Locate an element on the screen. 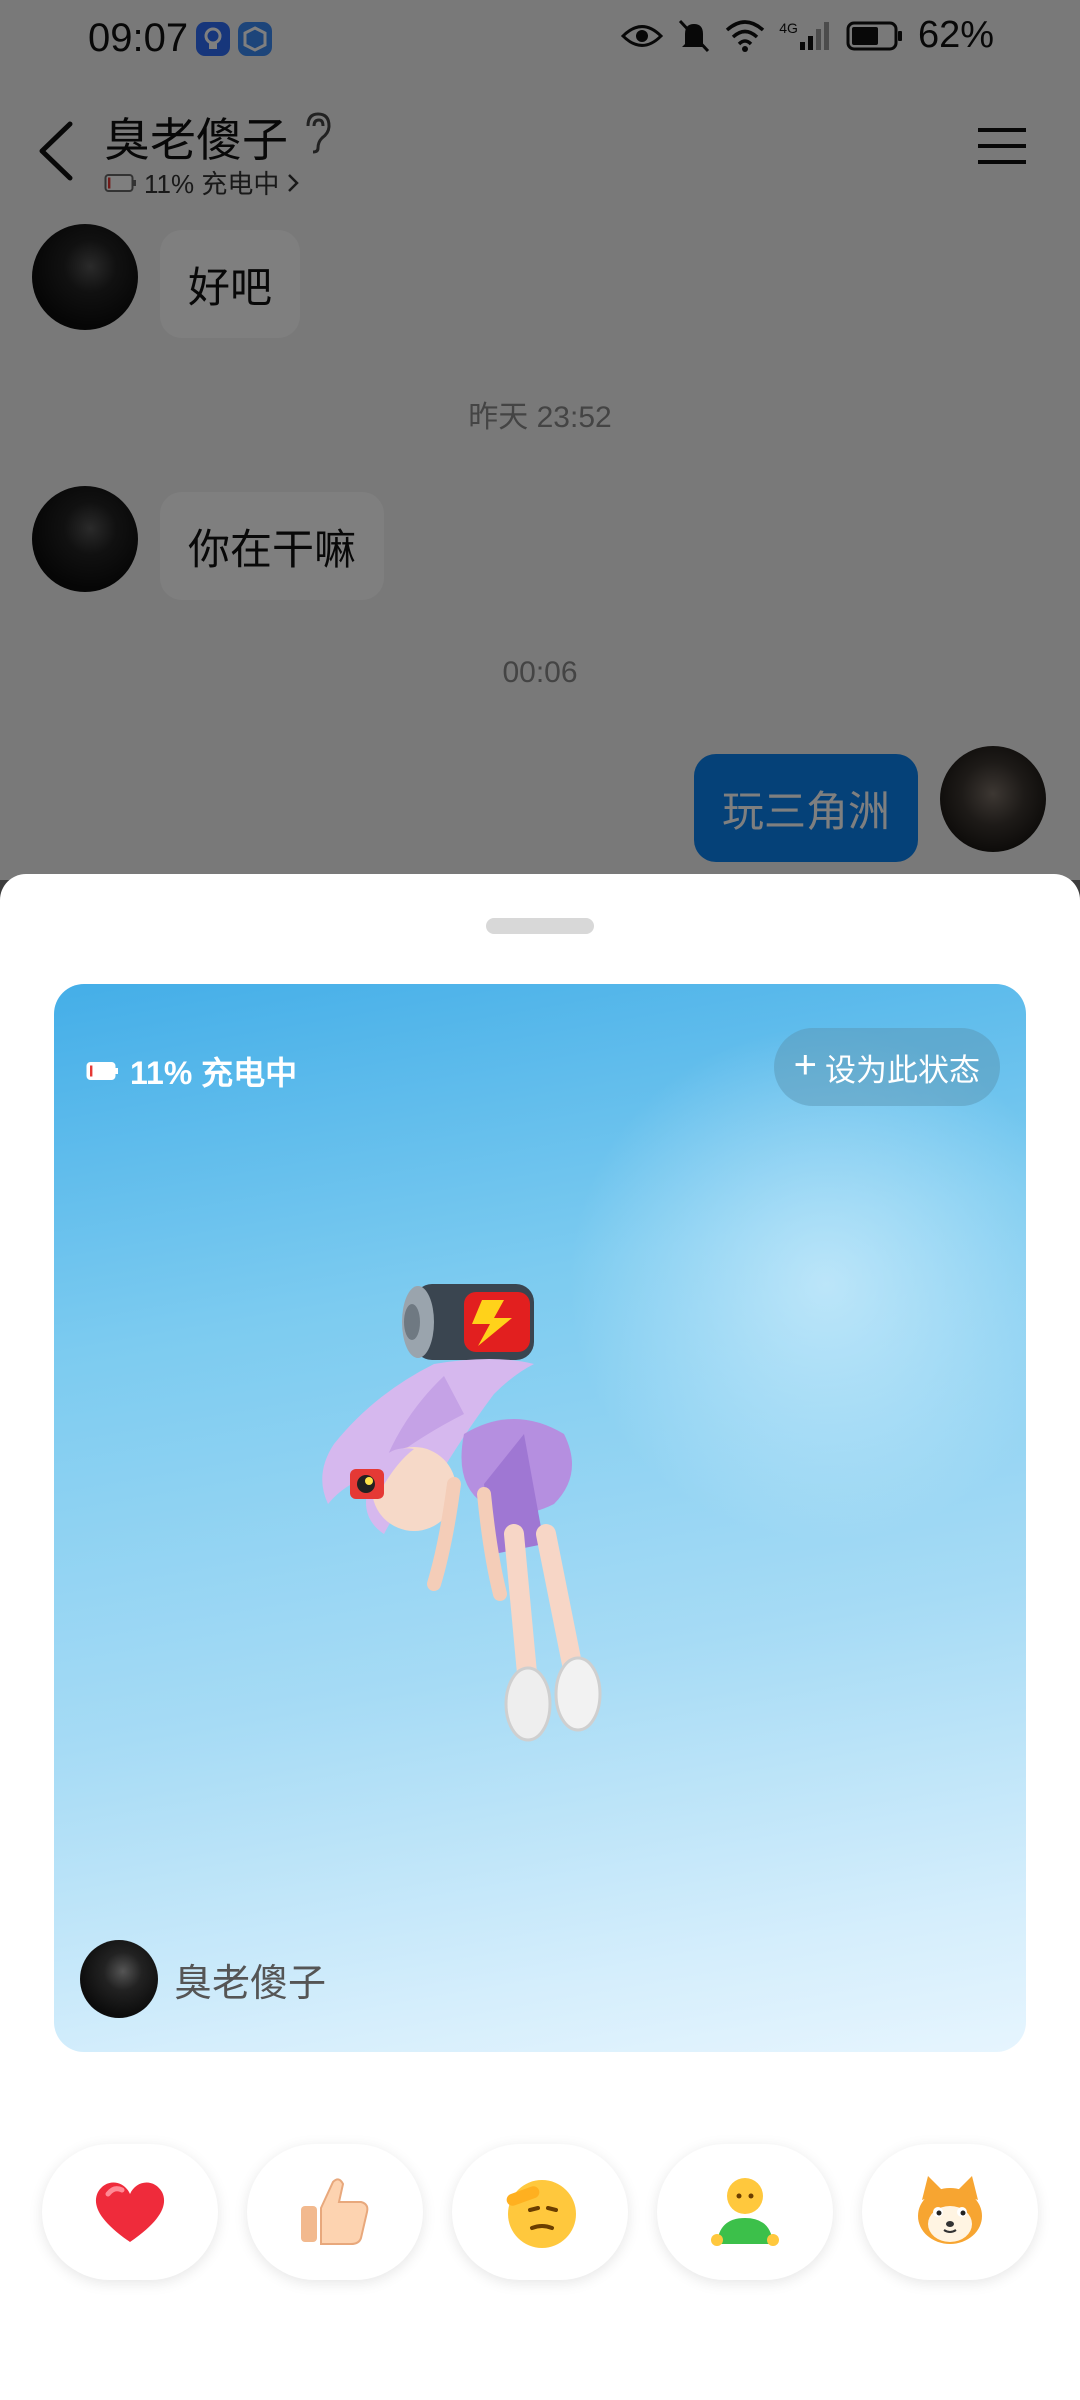 Image resolution: width=1080 pixels, height=2400 pixels. charging-battery-icon is located at coordinates (468, 1322).